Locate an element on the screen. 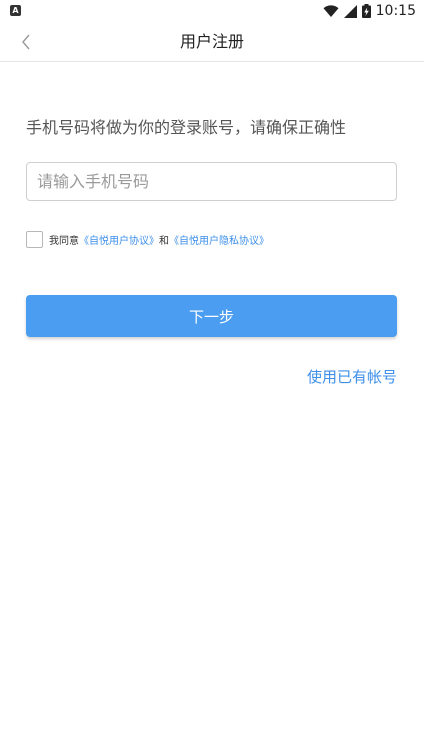 Image resolution: width=424 pixels, height=752 pixels. next-step-button: 下一步 is located at coordinates (211, 316).